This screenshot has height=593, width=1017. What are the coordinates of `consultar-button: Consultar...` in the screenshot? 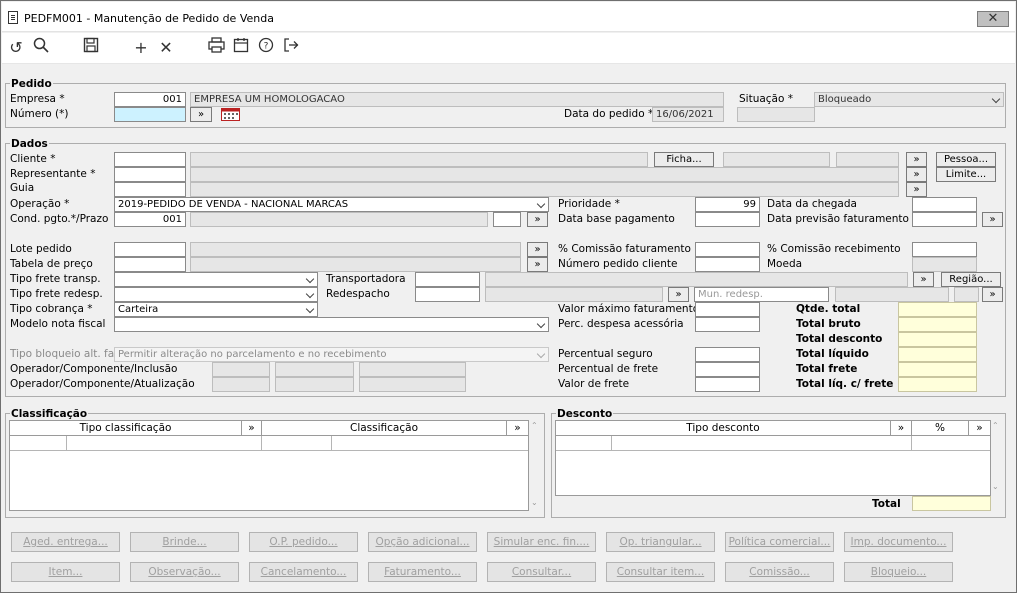 It's located at (541, 572).